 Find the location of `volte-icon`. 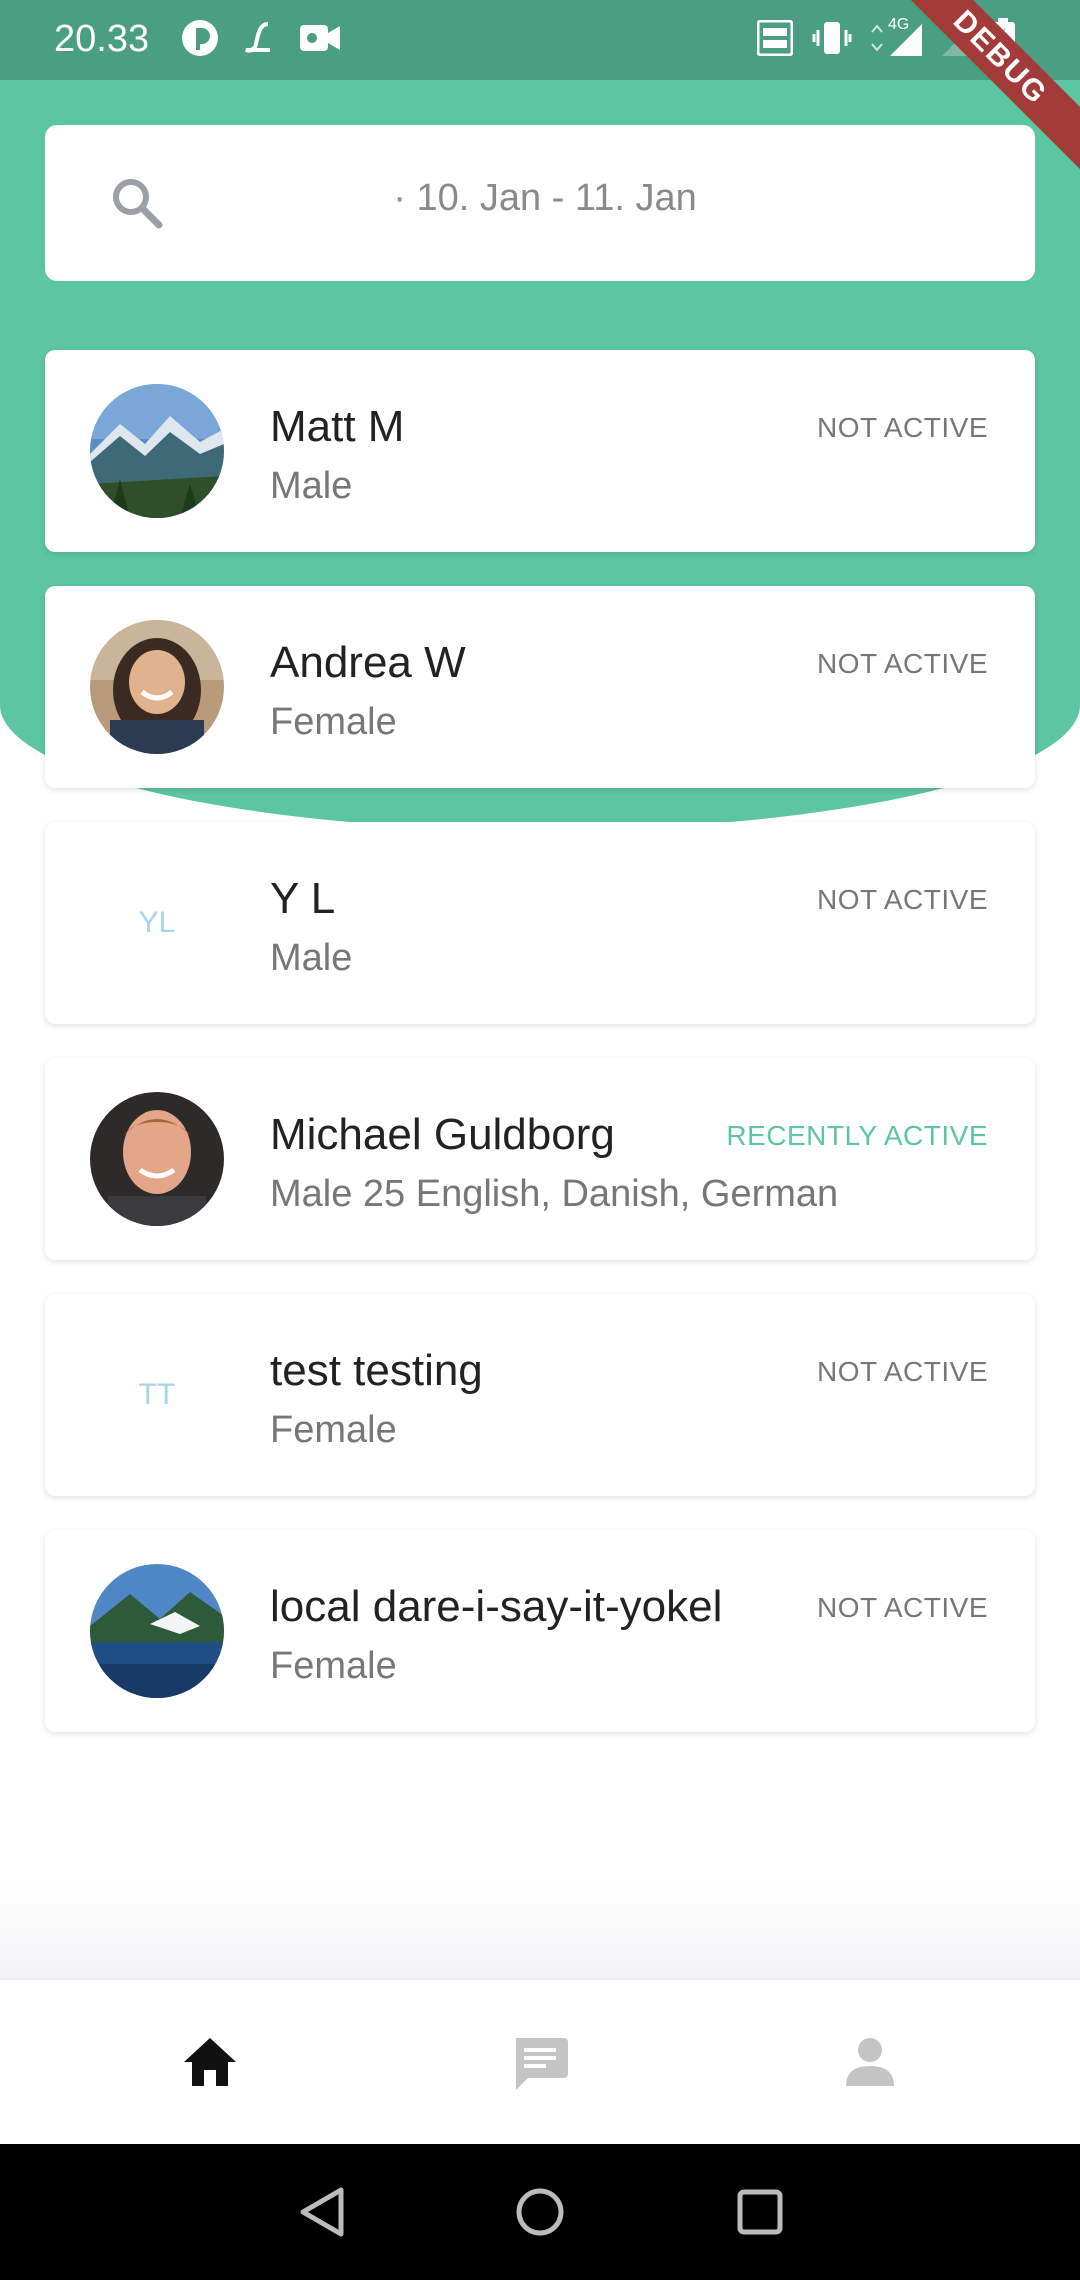

volte-icon is located at coordinates (775, 38).